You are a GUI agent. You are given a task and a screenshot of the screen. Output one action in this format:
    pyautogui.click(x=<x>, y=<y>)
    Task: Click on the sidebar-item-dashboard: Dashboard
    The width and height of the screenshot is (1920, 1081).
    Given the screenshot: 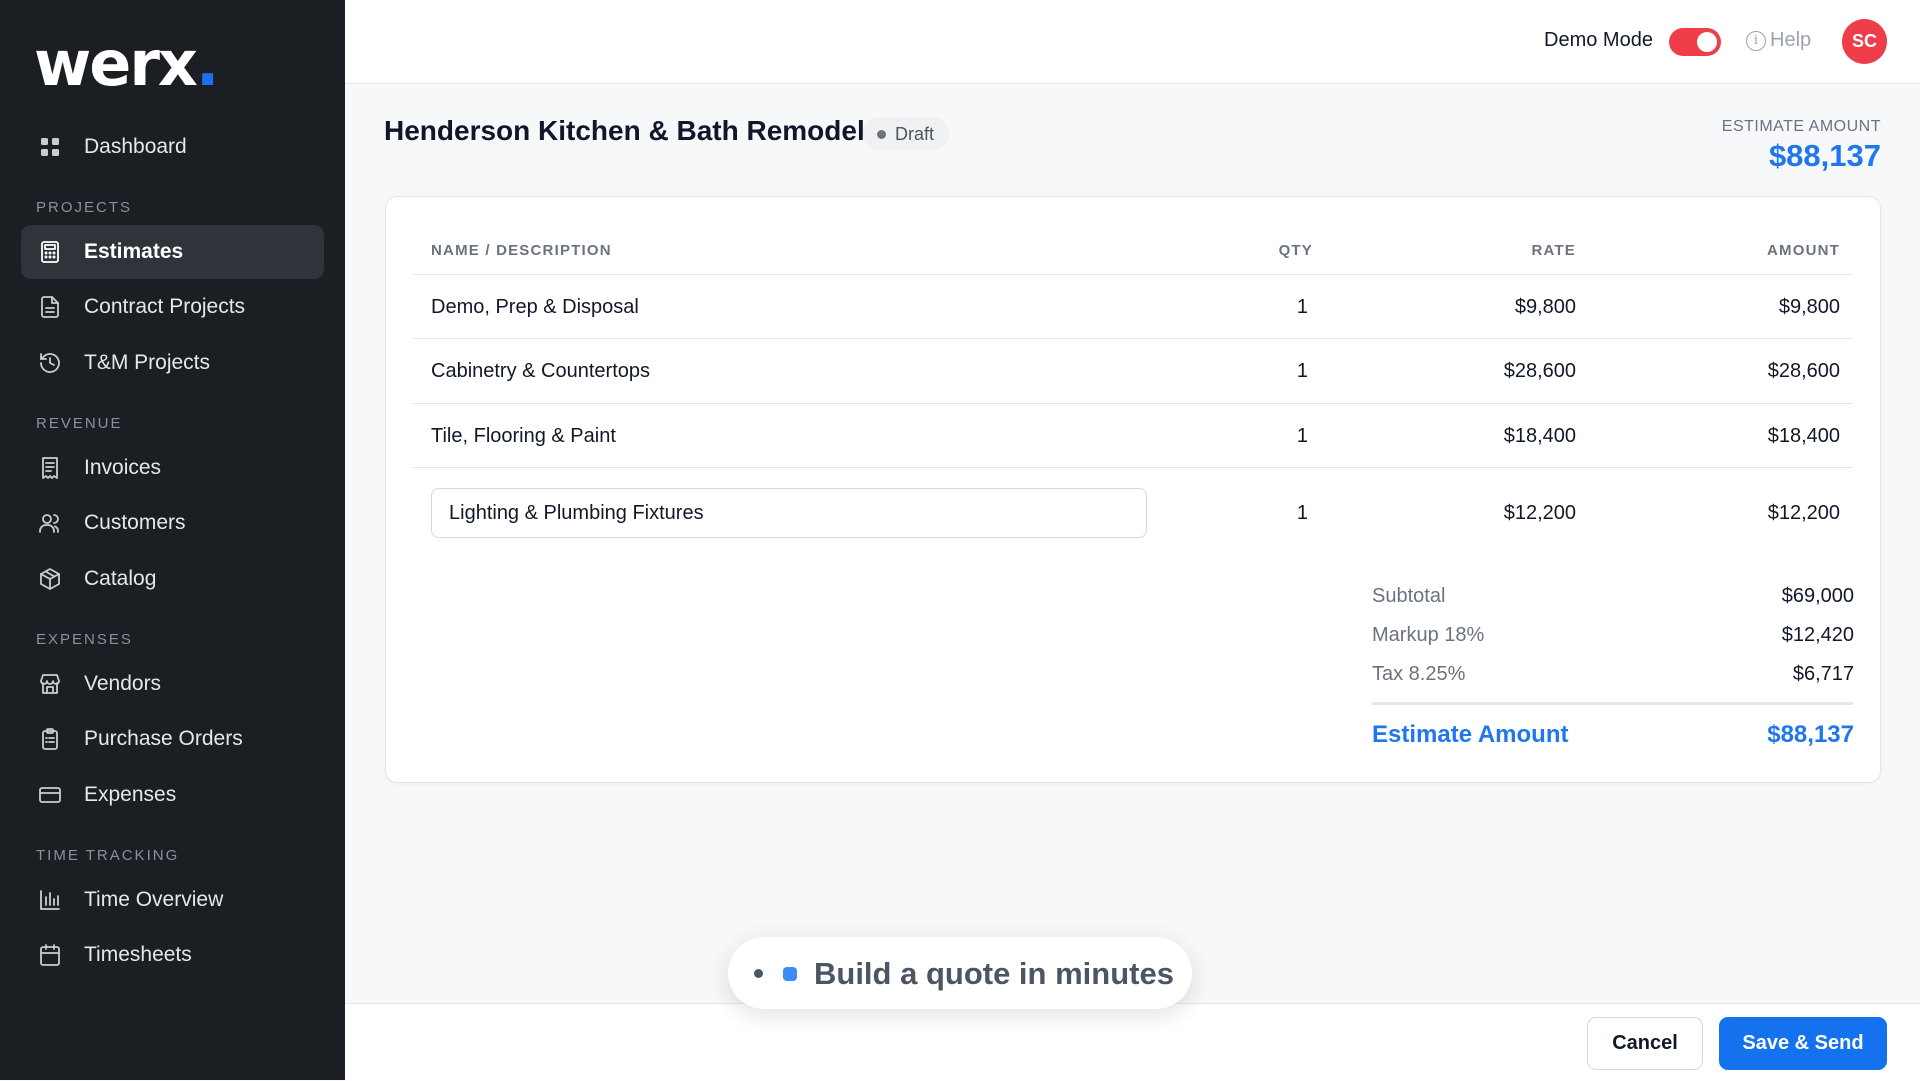 What is the action you would take?
    pyautogui.click(x=172, y=147)
    